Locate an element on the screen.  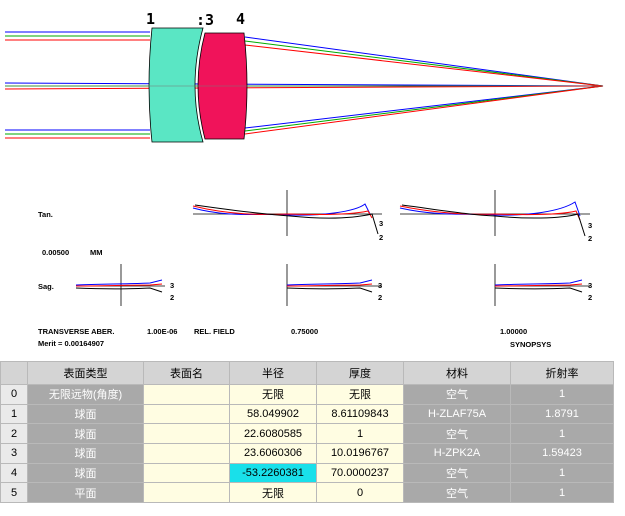
thickness-cell: 10.0196767 is located at coordinates (360, 453).